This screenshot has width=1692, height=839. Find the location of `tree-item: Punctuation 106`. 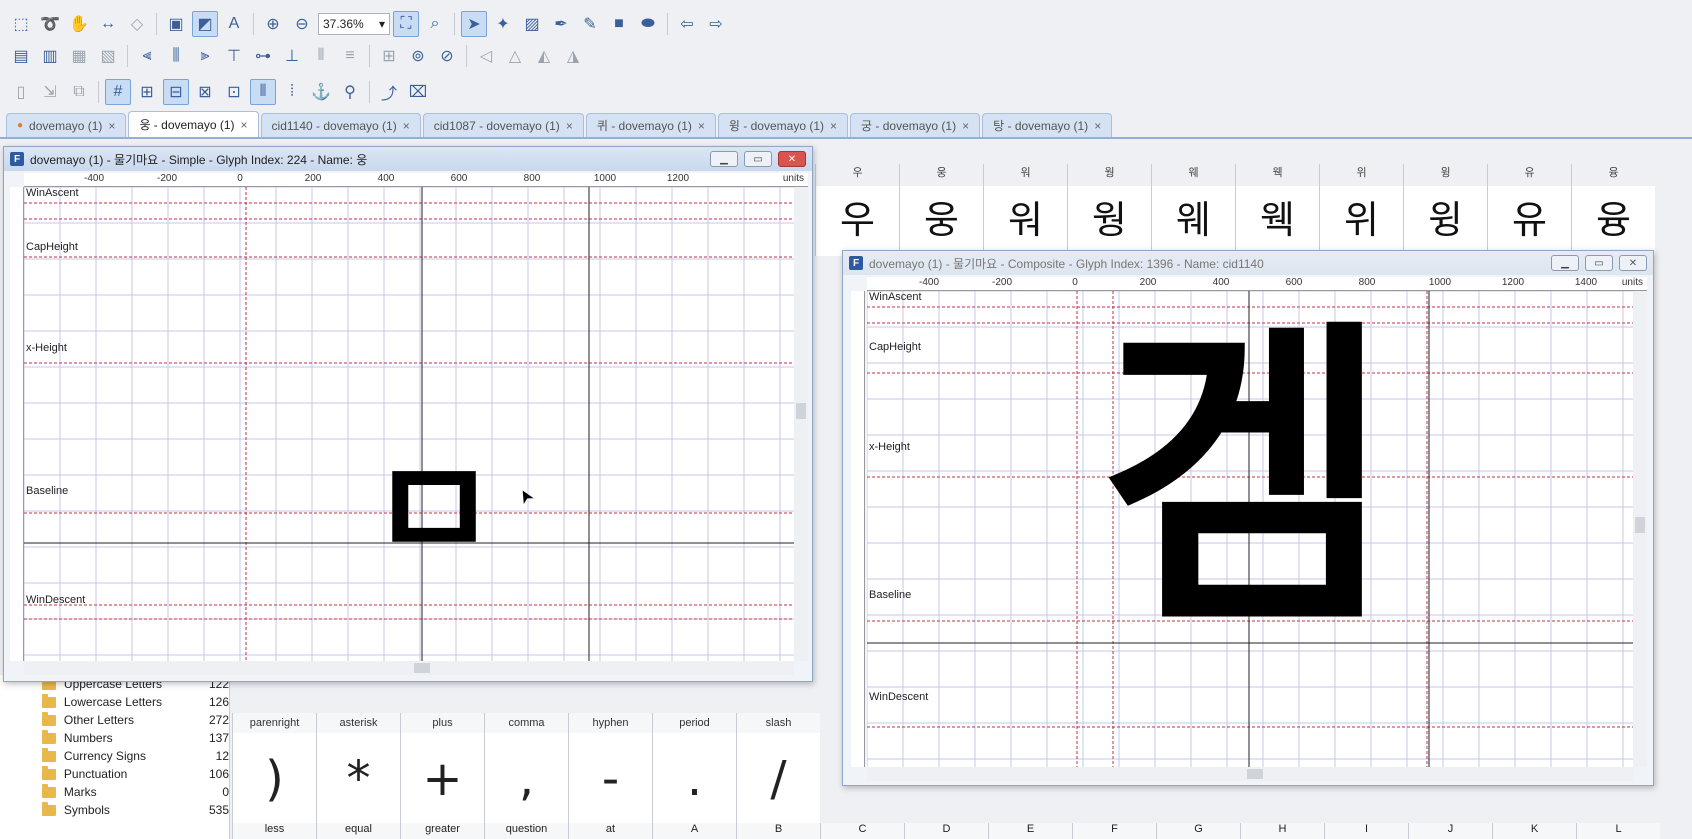

tree-item: Punctuation 106 is located at coordinates (114, 774).